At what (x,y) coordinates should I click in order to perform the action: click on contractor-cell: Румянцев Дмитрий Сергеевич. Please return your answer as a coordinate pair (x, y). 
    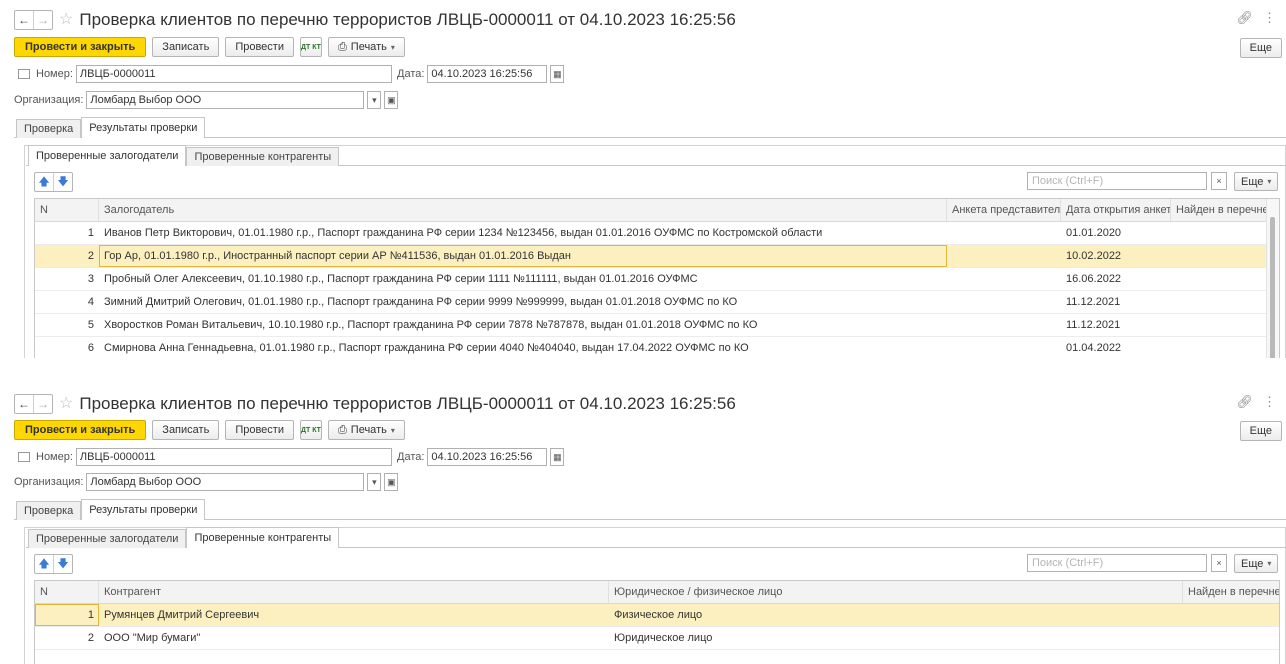
    Looking at the image, I should click on (182, 615).